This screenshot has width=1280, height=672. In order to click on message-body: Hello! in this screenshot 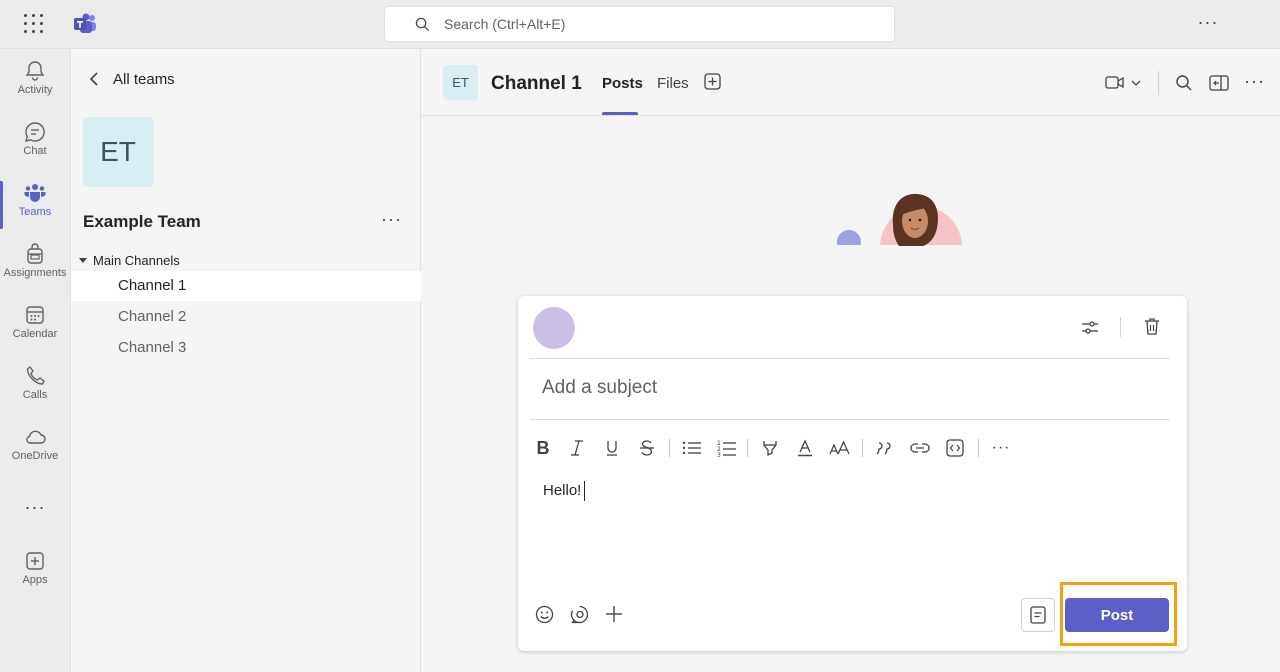, I will do `click(564, 491)`.